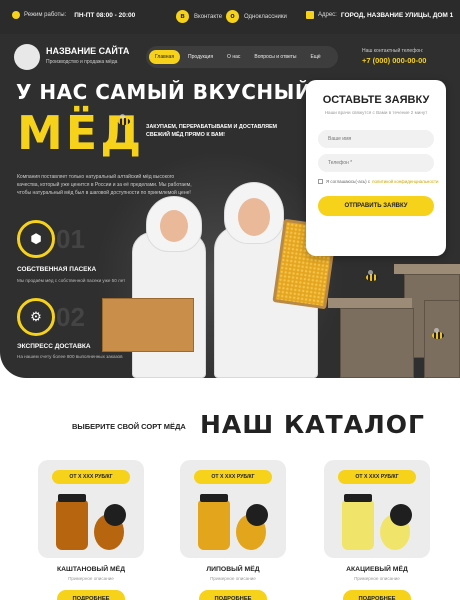 This screenshot has height=600, width=460. What do you see at coordinates (233, 57) in the screenshot?
I see `nav-item-about: О нас` at bounding box center [233, 57].